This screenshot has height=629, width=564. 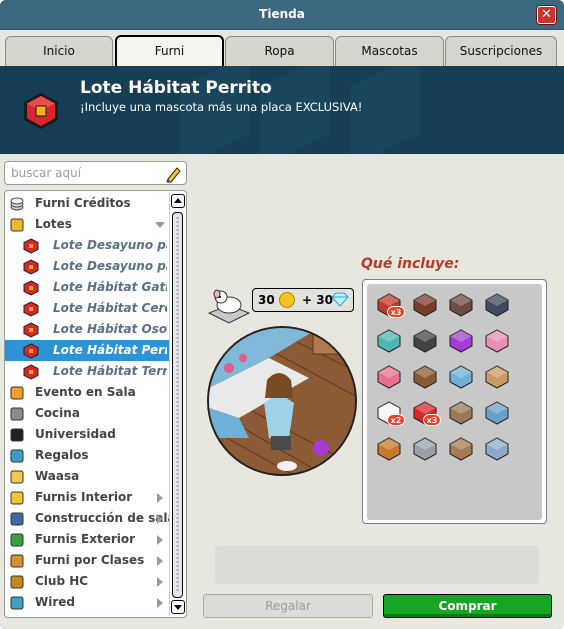 I want to click on category-label: Furni por Clases, so click(x=90, y=560).